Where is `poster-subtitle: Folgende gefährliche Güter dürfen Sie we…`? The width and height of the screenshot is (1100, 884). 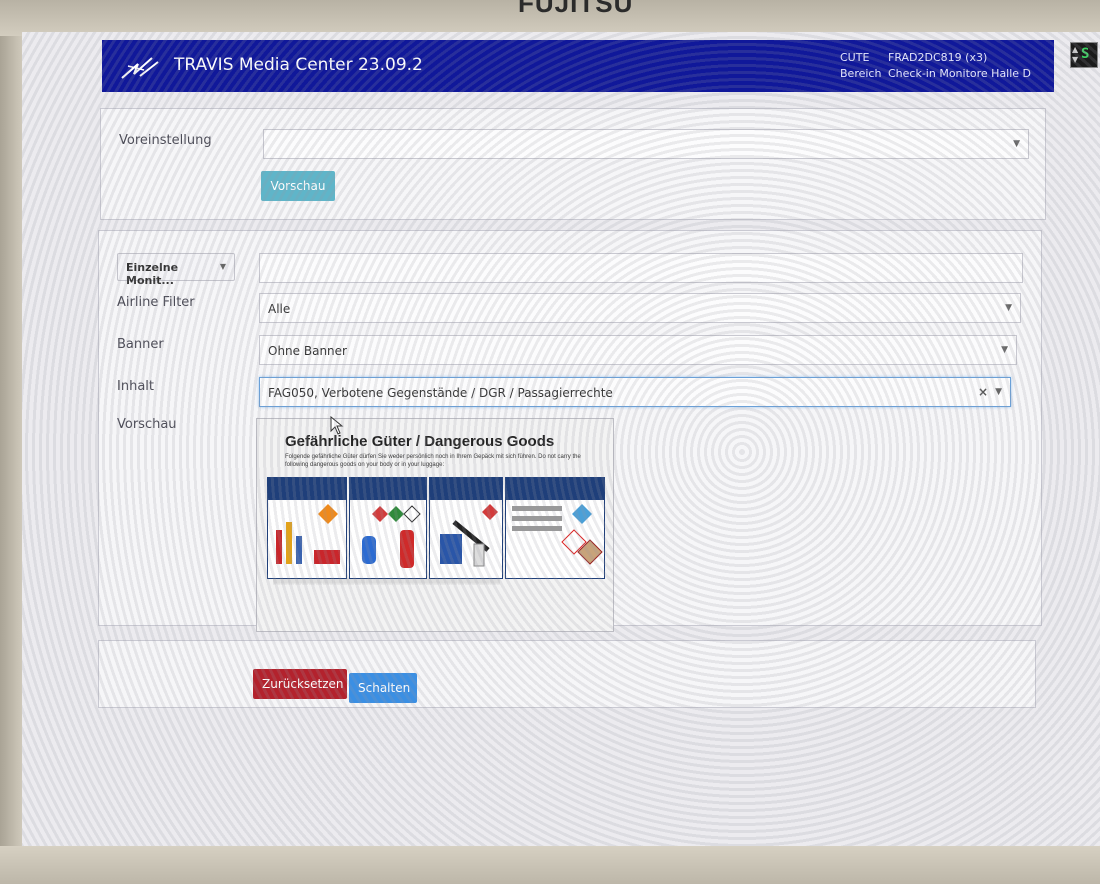
poster-subtitle: Folgende gefährliche Güter dürfen Sie we… is located at coordinates (433, 461).